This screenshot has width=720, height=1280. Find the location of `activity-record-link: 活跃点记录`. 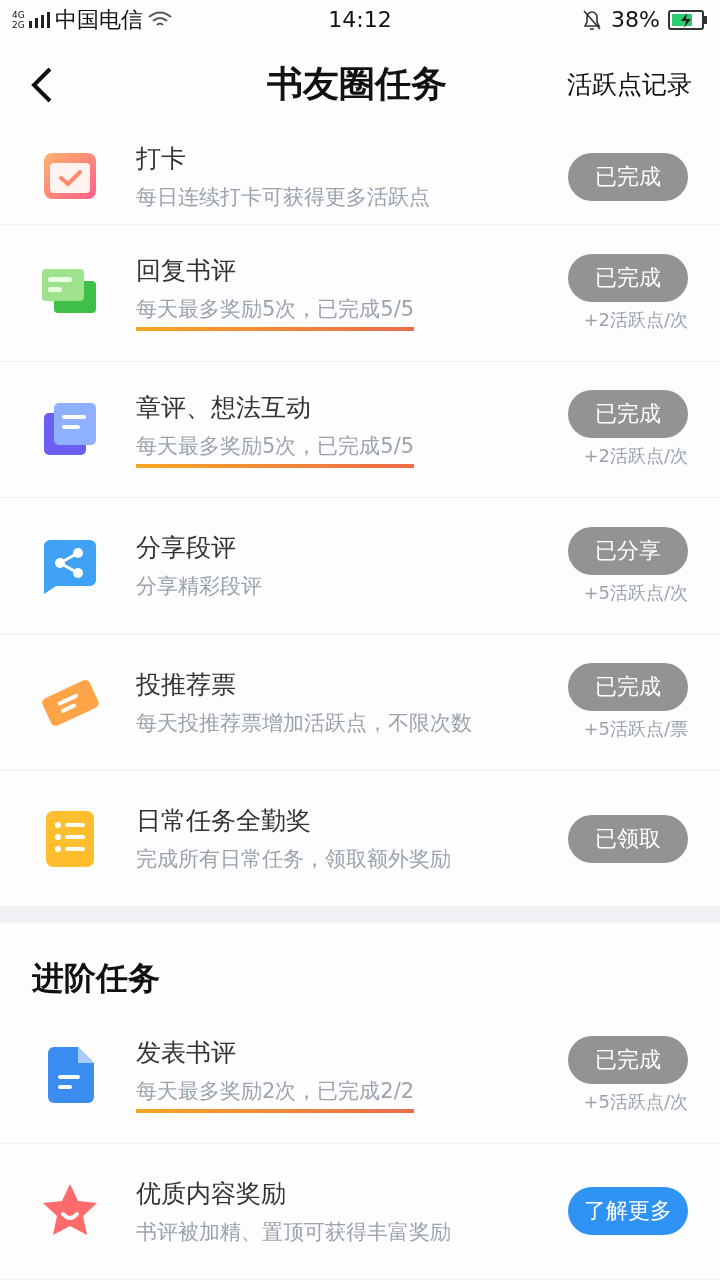

activity-record-link: 活跃点记录 is located at coordinates (629, 85).